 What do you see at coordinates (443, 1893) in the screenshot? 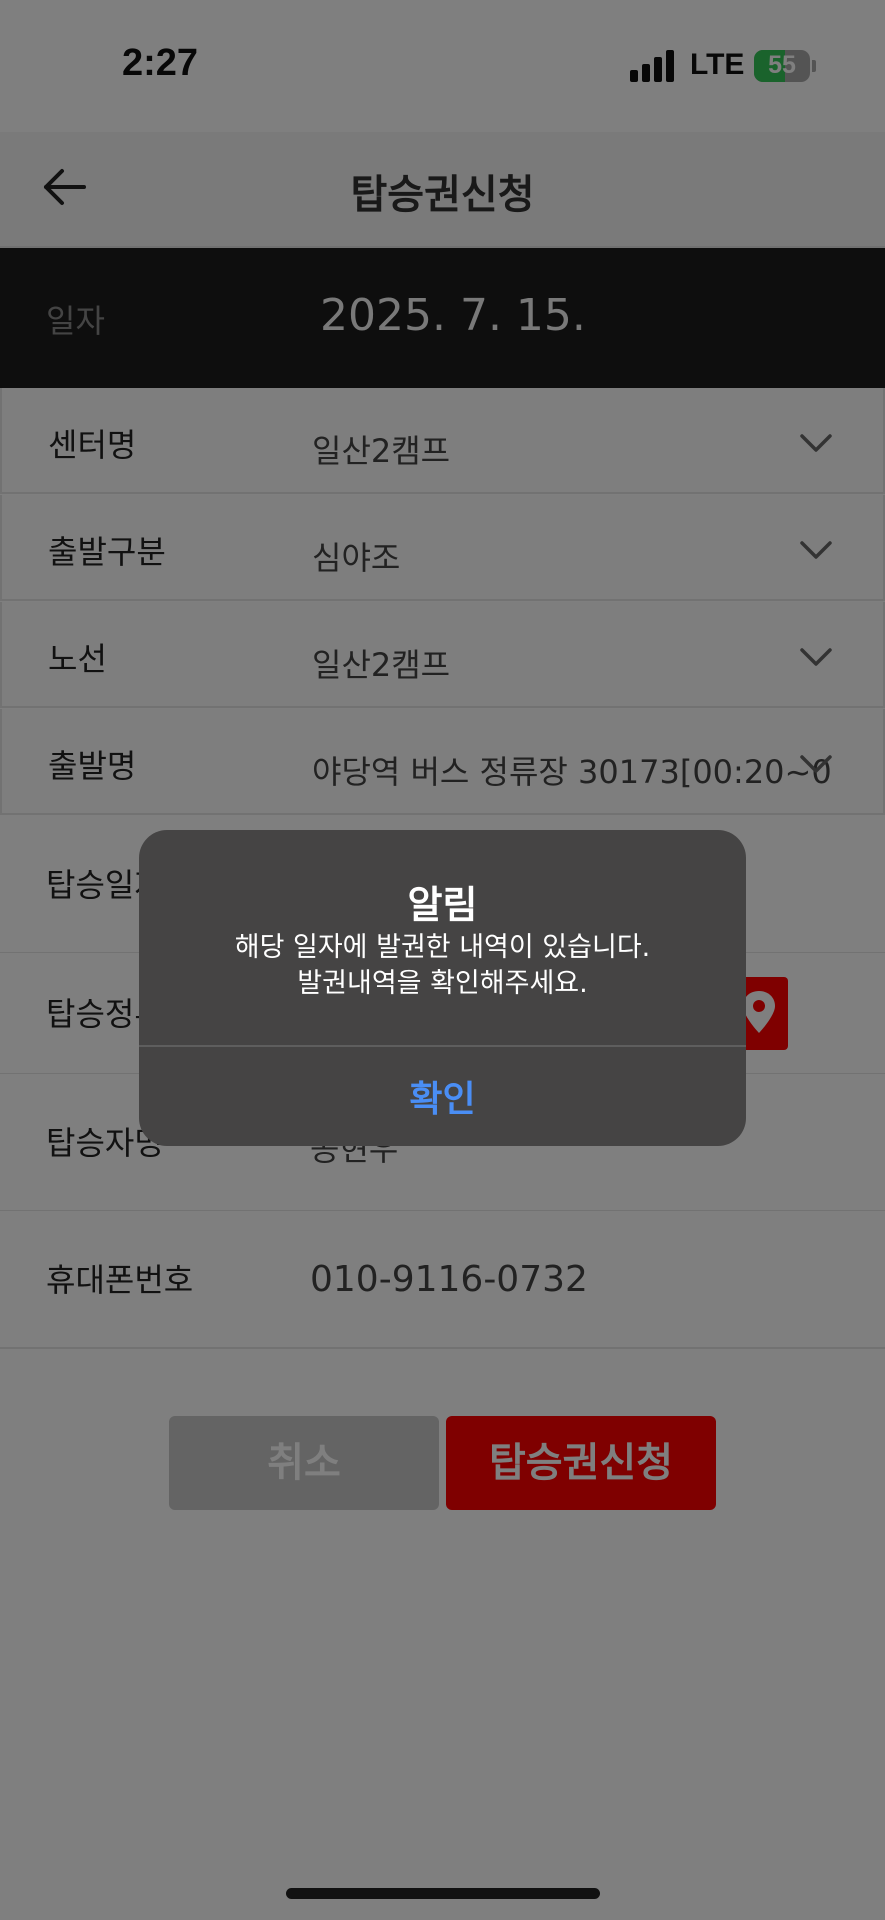
I see `home-indicator` at bounding box center [443, 1893].